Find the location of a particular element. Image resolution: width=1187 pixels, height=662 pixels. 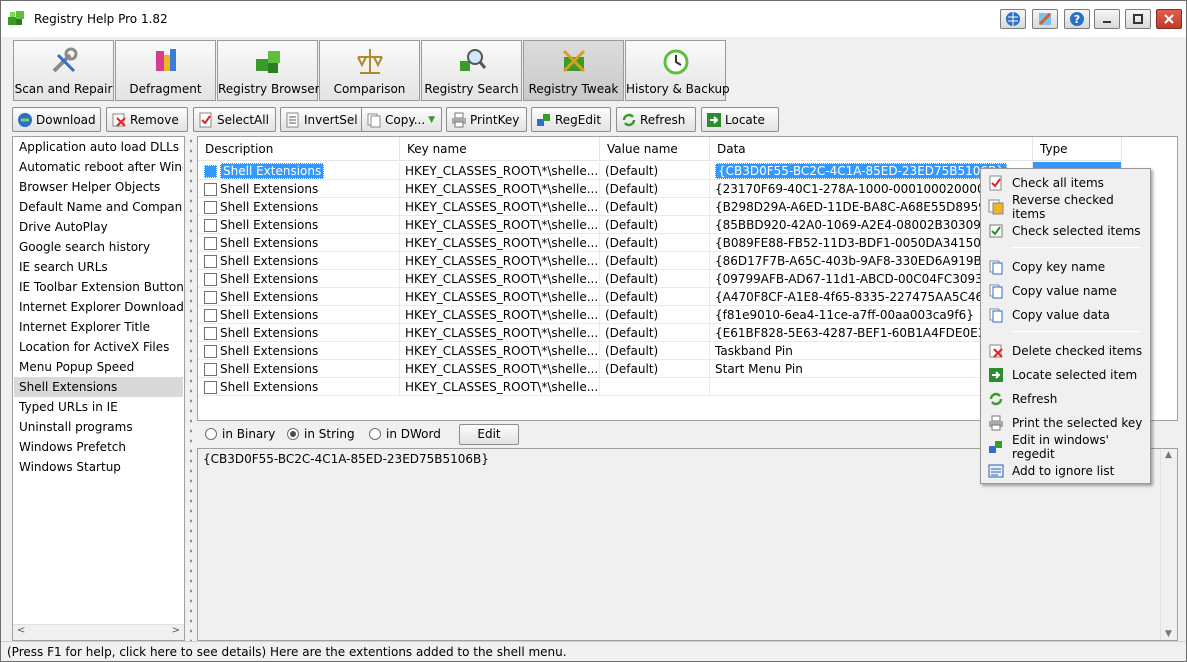

print-key-button: PrintKey is located at coordinates (486, 119).